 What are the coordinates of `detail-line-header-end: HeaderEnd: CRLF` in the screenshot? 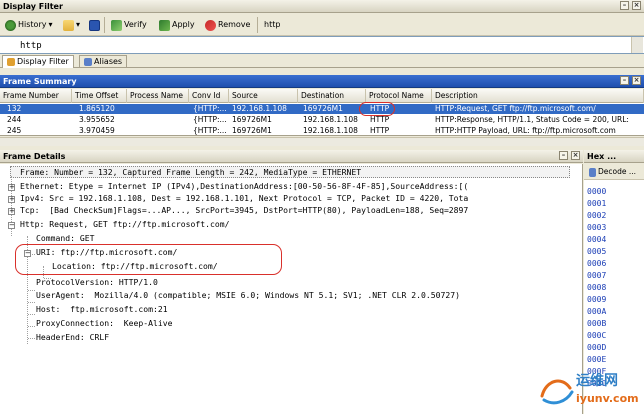 It's located at (72, 337).